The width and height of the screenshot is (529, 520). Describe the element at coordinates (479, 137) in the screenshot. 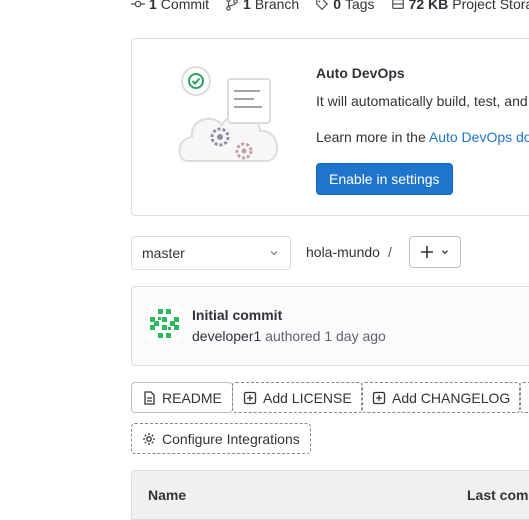

I see `autodevops-docs-link: Auto DevOps documentation` at that location.